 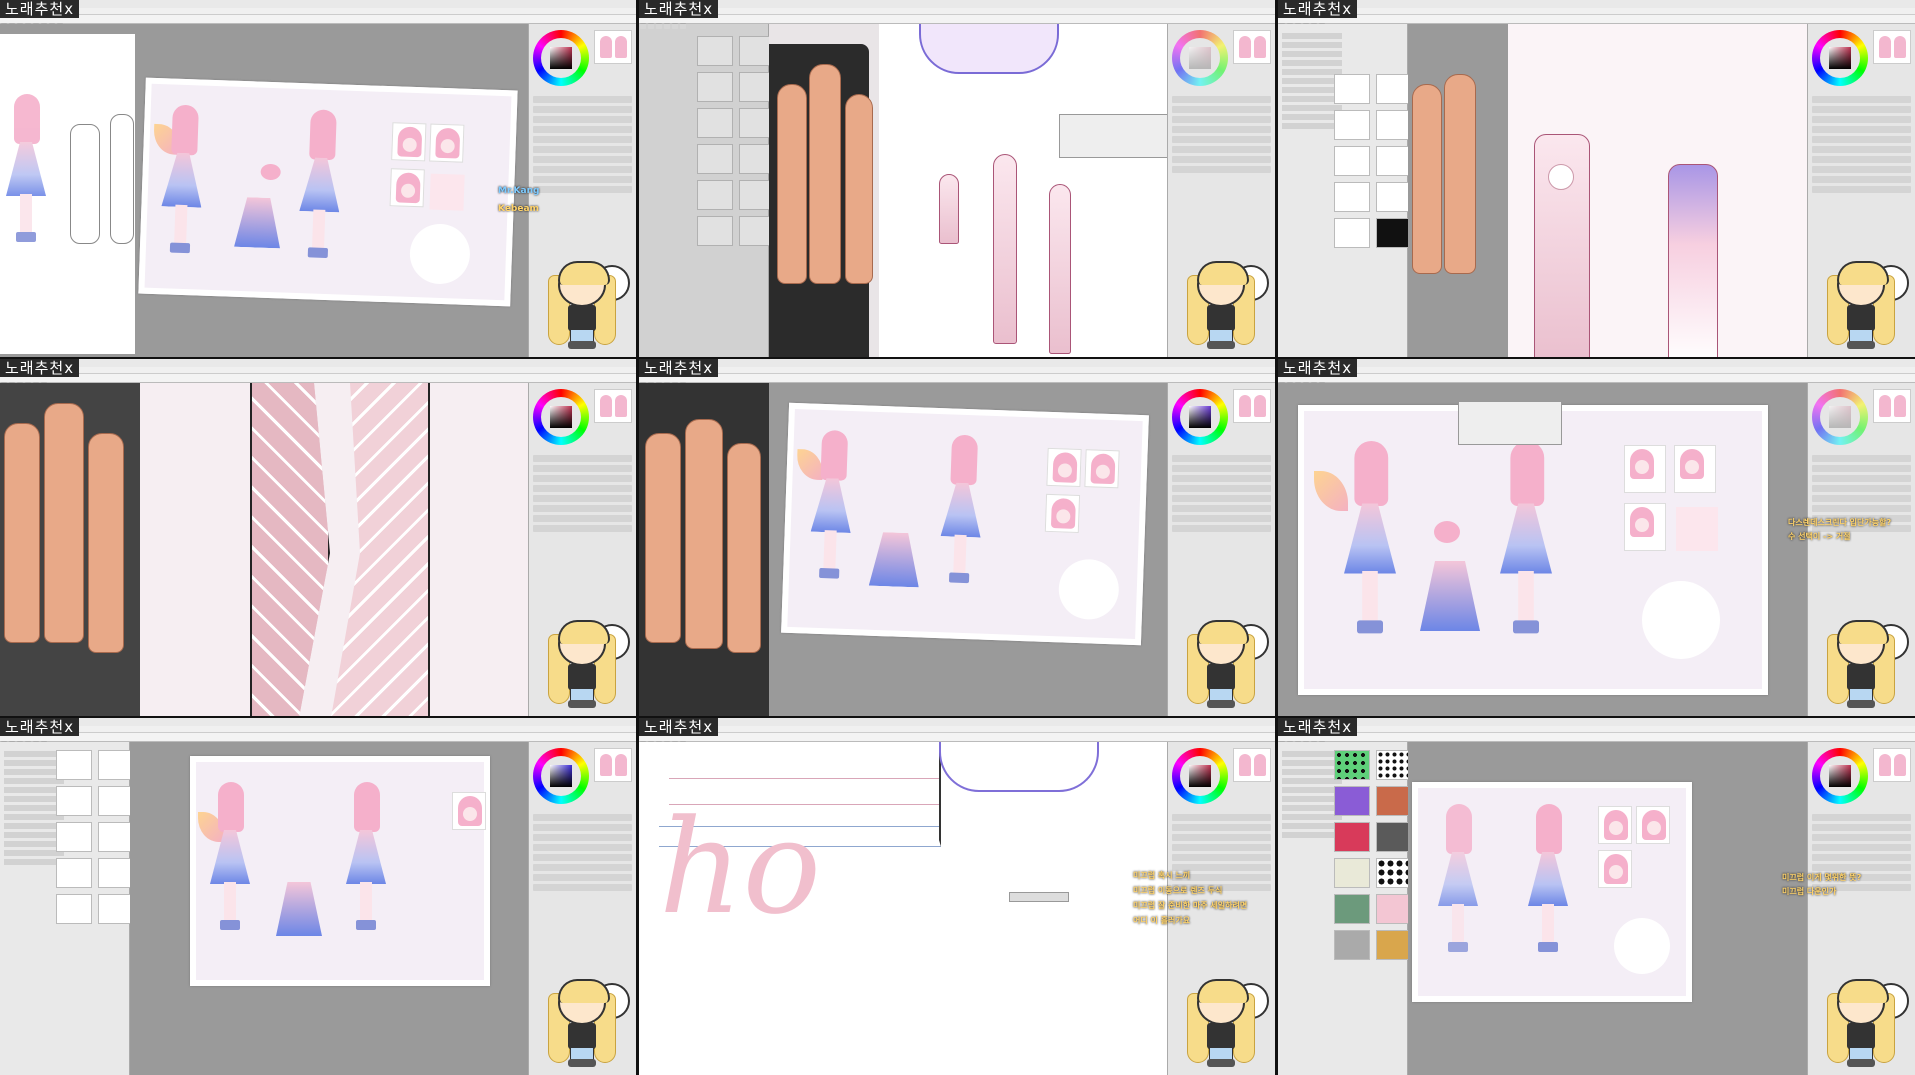 I want to click on character-reference-sheet, so click(x=1552, y=892).